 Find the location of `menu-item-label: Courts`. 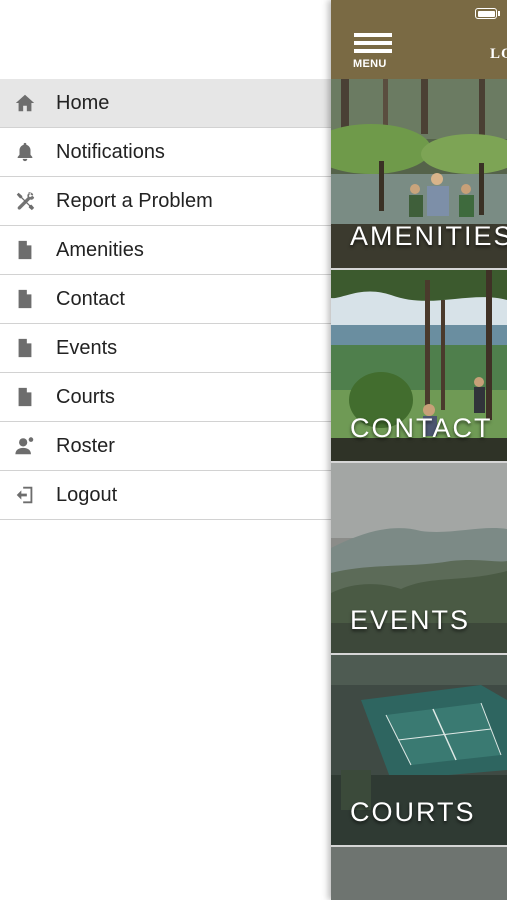

menu-item-label: Courts is located at coordinates (85, 396).